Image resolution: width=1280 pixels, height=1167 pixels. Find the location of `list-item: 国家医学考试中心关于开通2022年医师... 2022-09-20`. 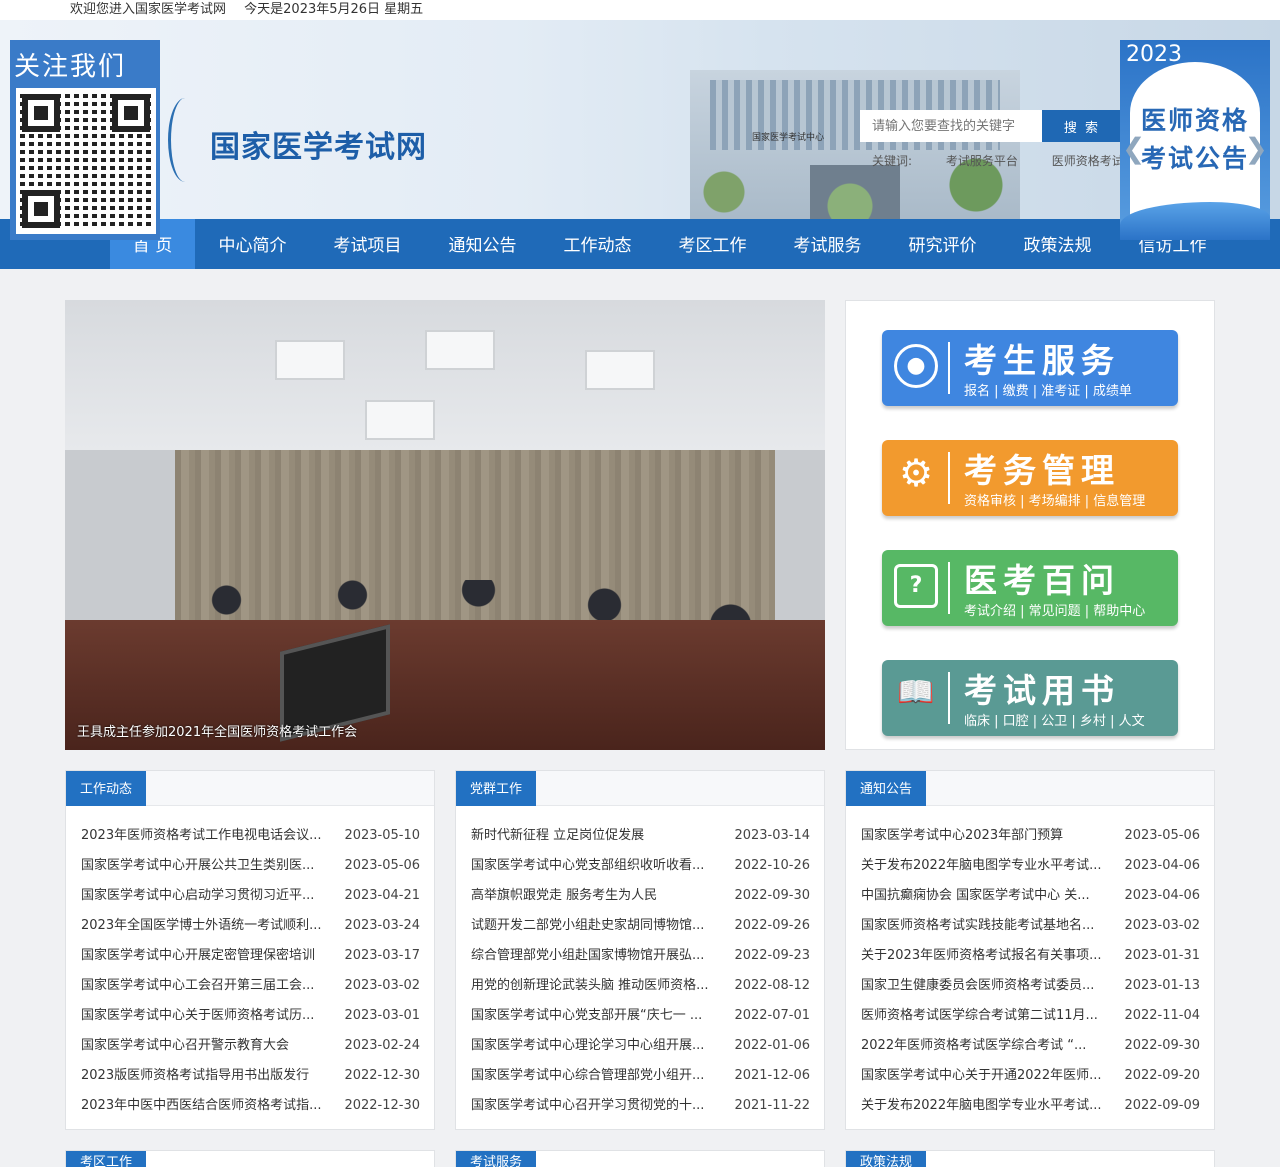

list-item: 国家医学考试中心关于开通2022年医师... 2022-09-20 is located at coordinates (1030, 1076).